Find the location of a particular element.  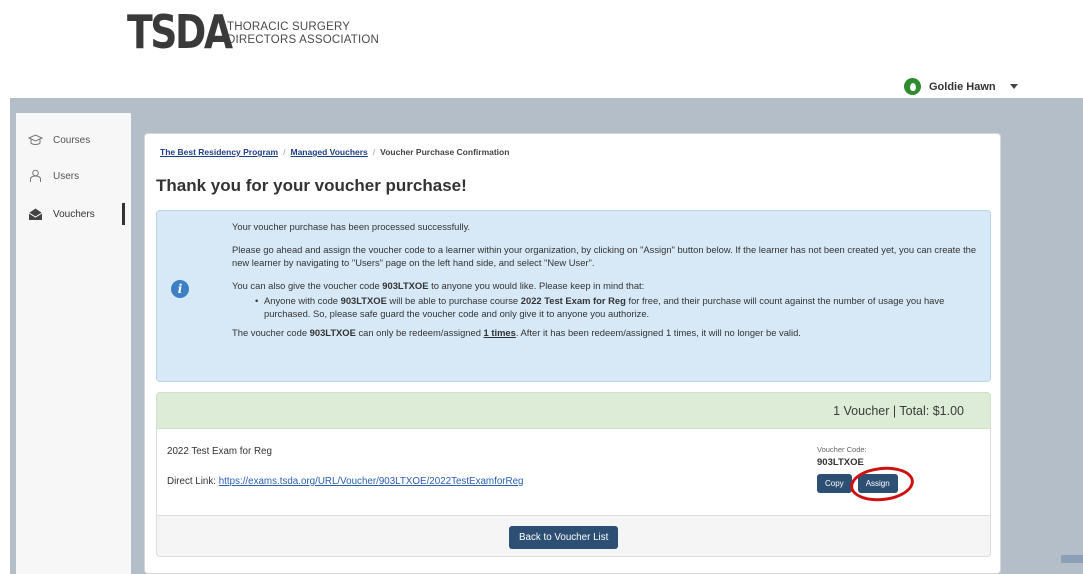

sidebar-item-label: Courses is located at coordinates (72, 140).